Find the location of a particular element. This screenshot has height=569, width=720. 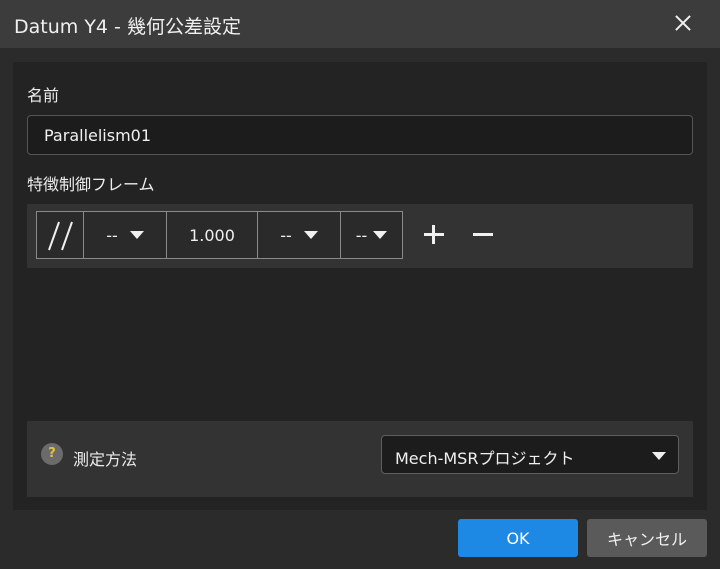

close-icon is located at coordinates (683, 23).